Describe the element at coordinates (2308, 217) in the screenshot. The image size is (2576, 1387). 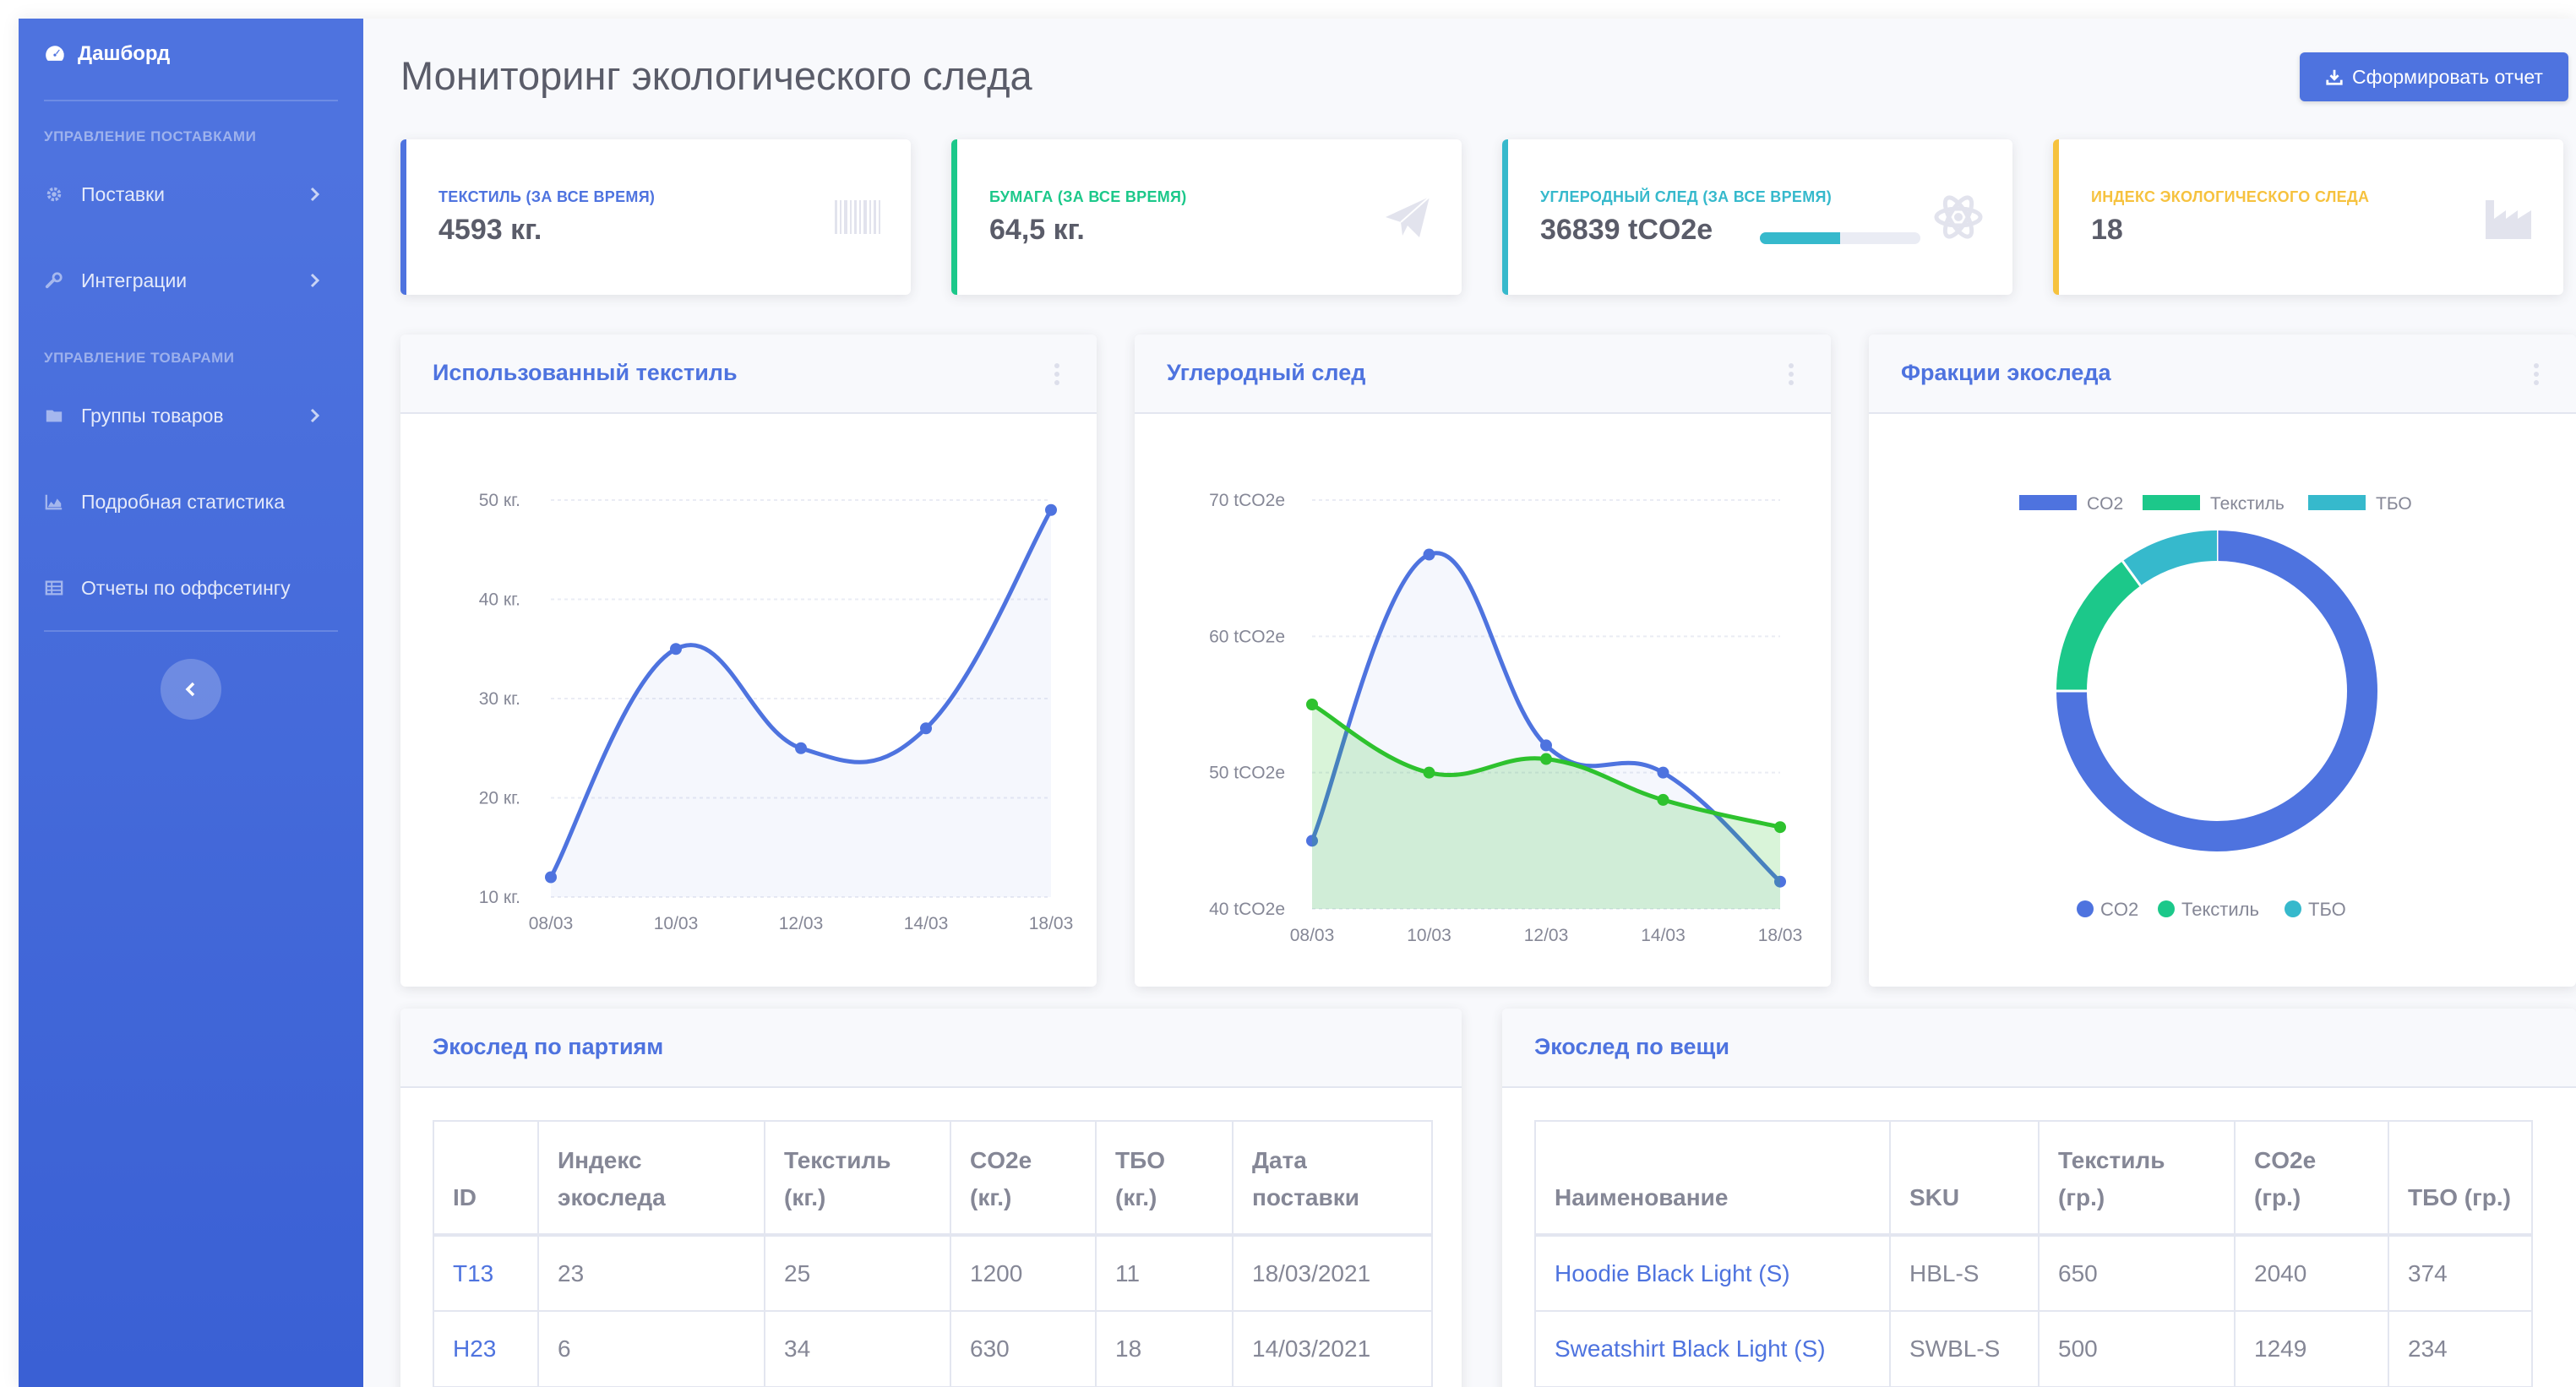
I see `stat-card-eco-index: Индекс экологического следа 18` at that location.